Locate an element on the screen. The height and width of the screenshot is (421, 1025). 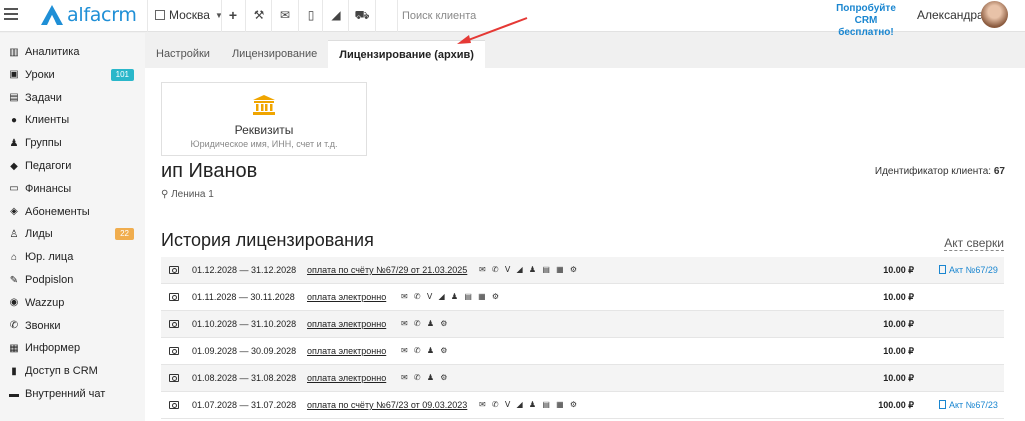
requisites-title: Реквизиты is located at coordinates (264, 130).